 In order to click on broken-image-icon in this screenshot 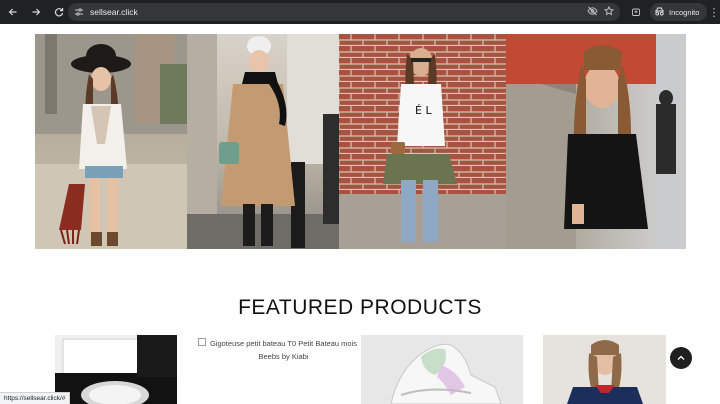, I will do `click(202, 342)`.